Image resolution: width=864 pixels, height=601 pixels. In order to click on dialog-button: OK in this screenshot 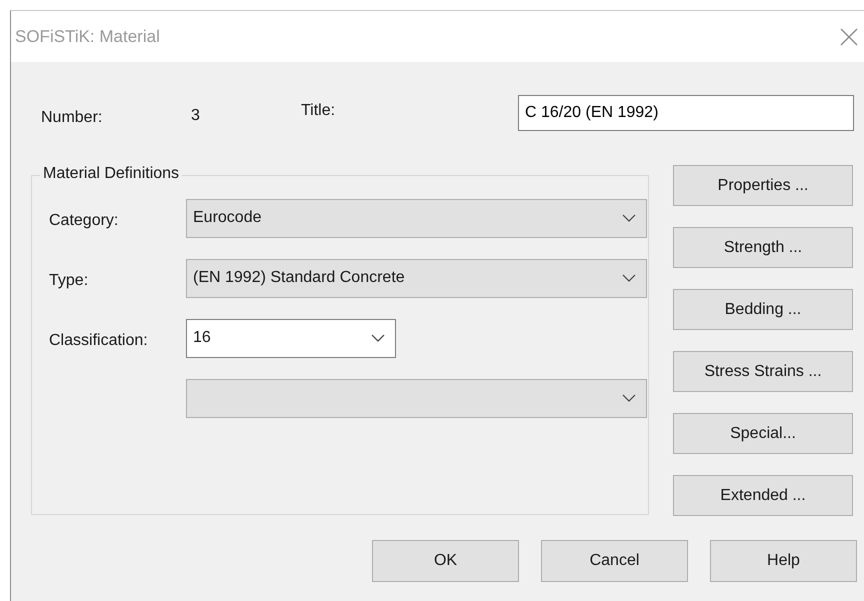, I will do `click(445, 561)`.